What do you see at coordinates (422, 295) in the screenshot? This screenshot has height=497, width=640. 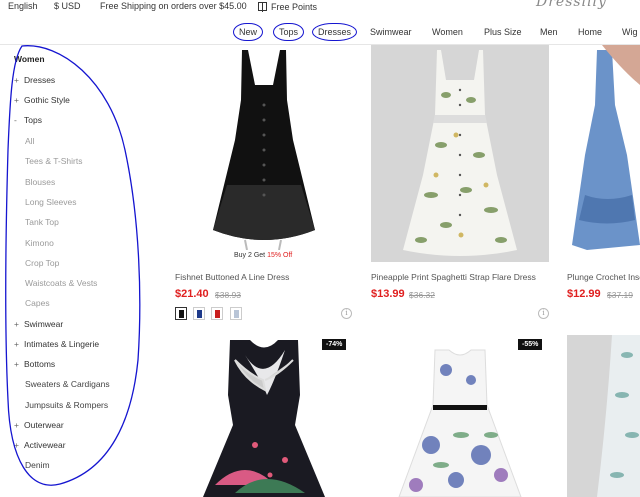 I see `product-original-price-2: $36.32` at bounding box center [422, 295].